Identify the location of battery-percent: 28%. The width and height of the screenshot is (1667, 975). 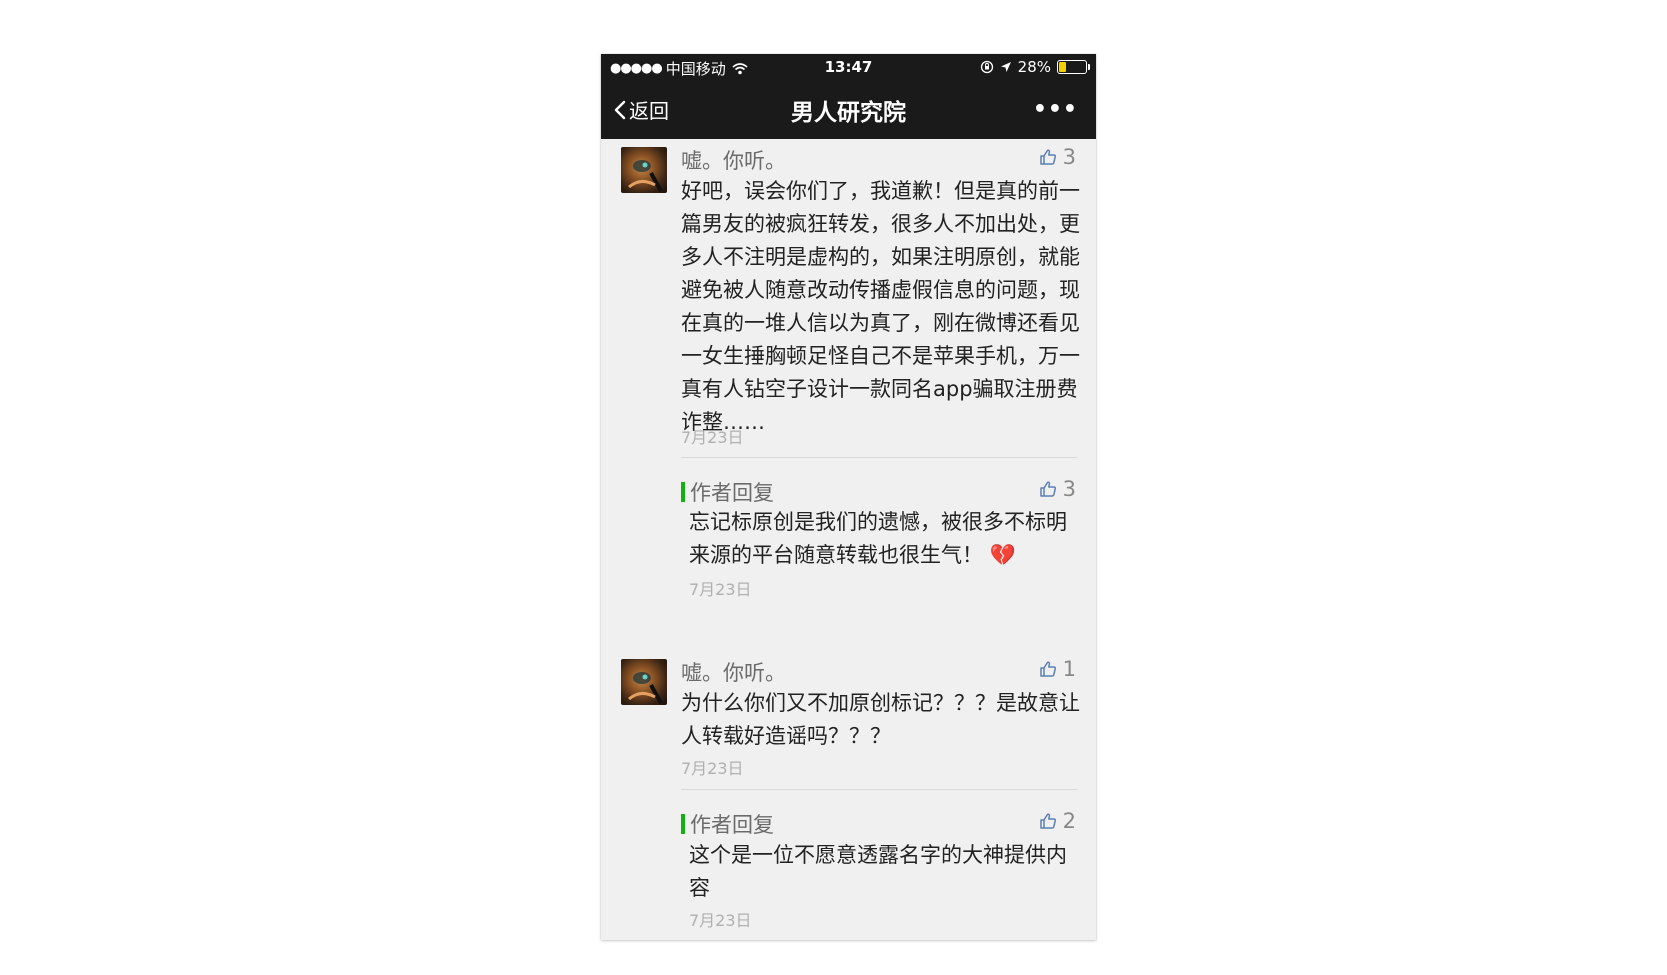
(1034, 67).